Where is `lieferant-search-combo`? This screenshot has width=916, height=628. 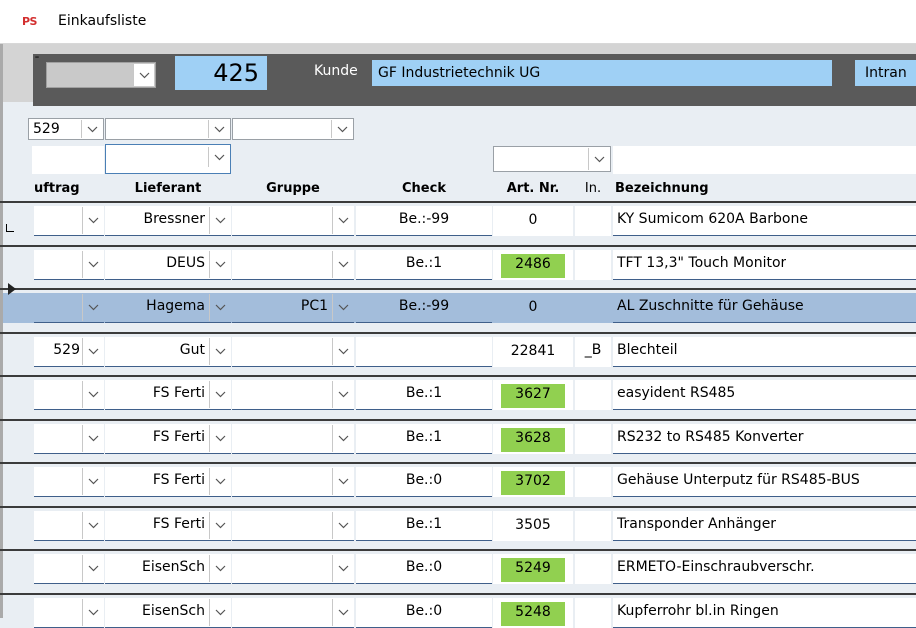
lieferant-search-combo is located at coordinates (168, 159).